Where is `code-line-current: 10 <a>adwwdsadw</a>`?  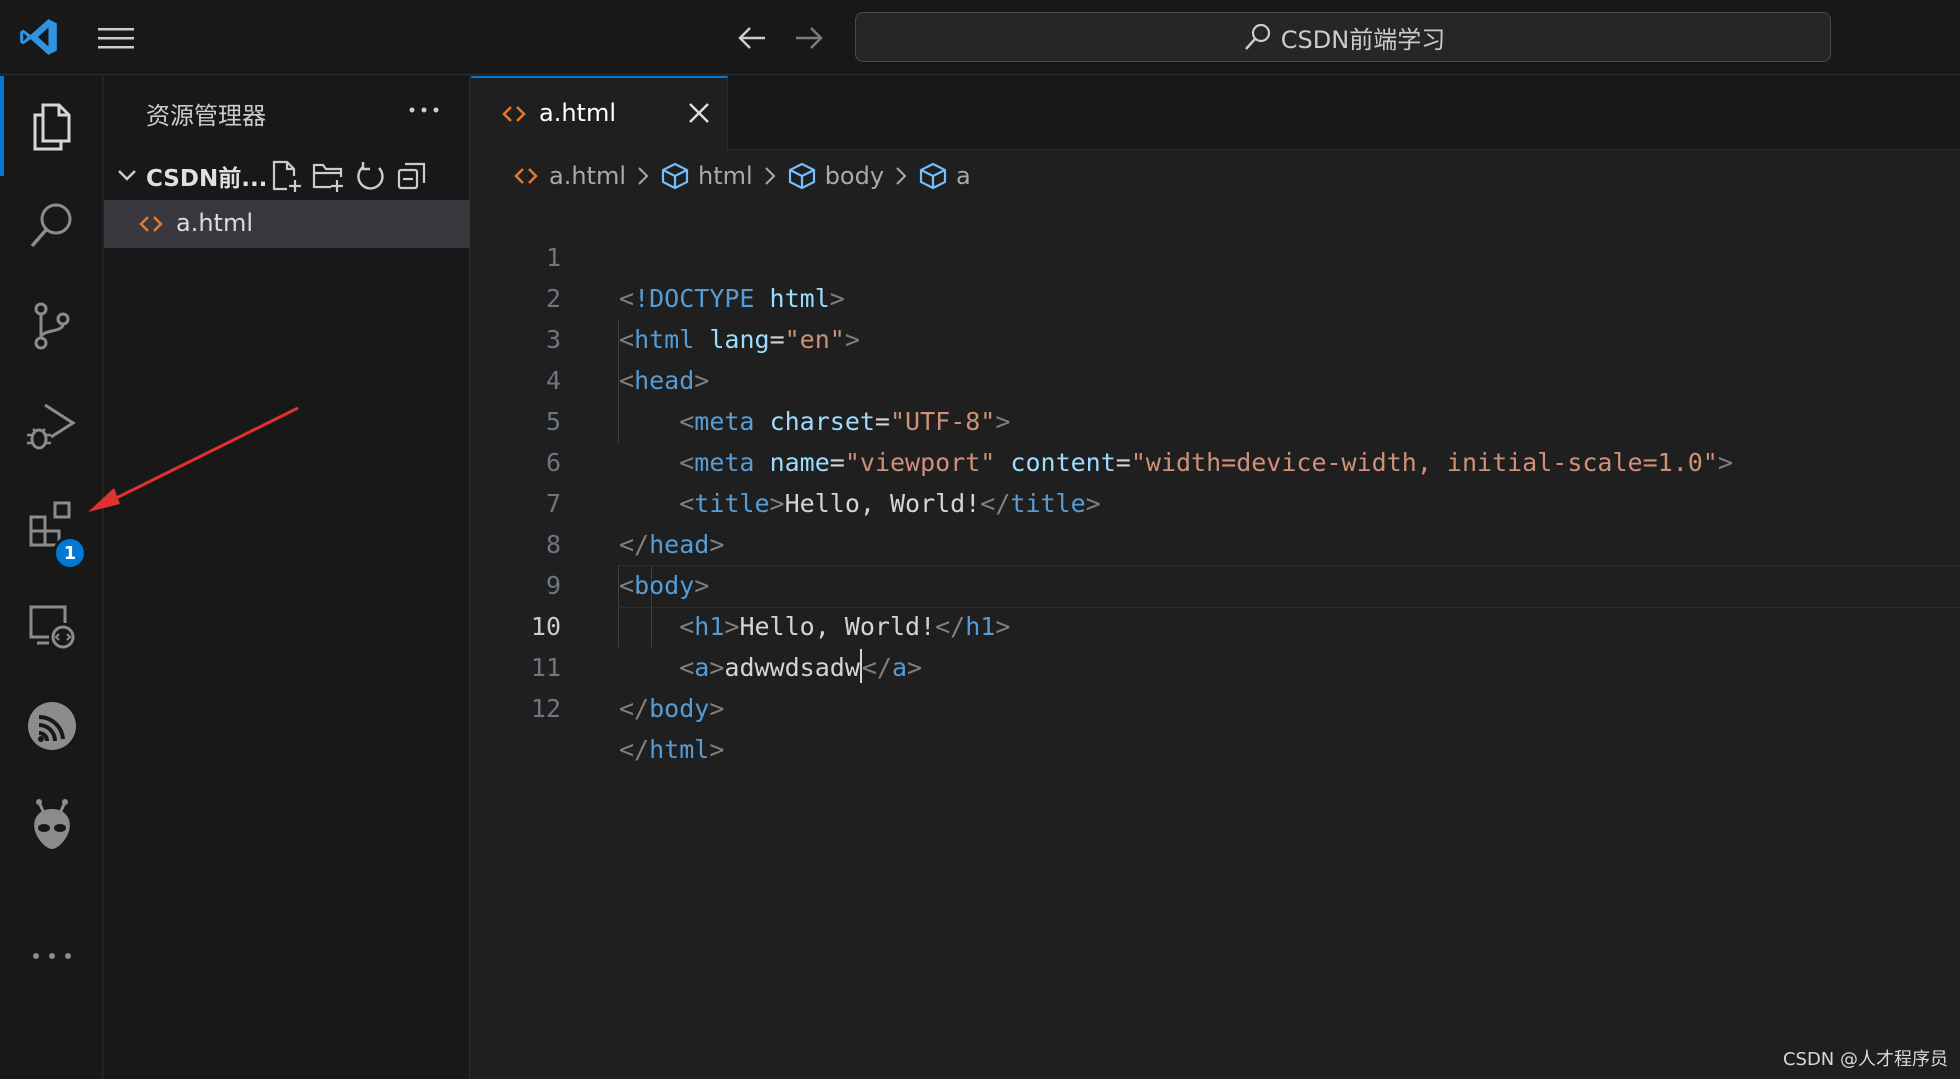 code-line-current: 10 <a>adwwdsadw</a> is located at coordinates (1215, 624).